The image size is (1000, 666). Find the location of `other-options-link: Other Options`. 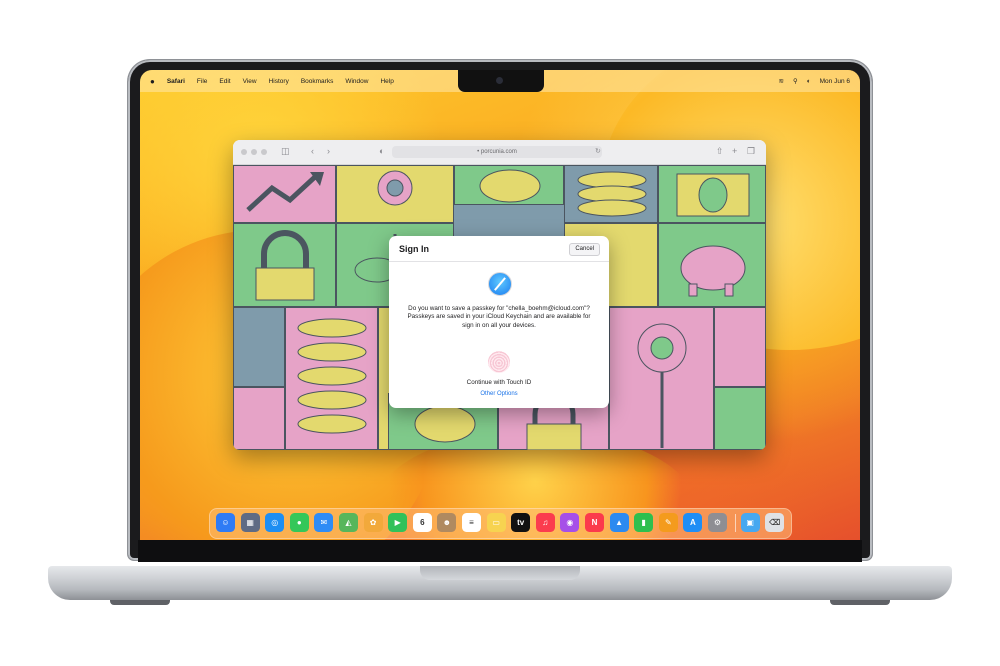

other-options-link: Other Options is located at coordinates (499, 394).